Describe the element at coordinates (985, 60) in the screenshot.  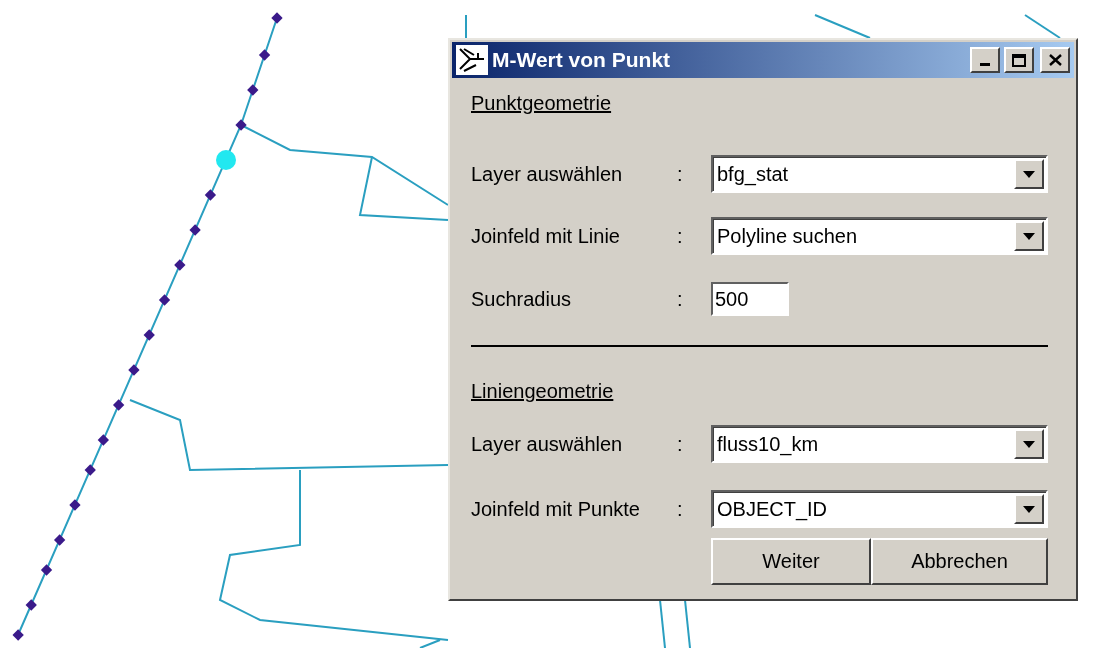
I see `minimize-button` at that location.